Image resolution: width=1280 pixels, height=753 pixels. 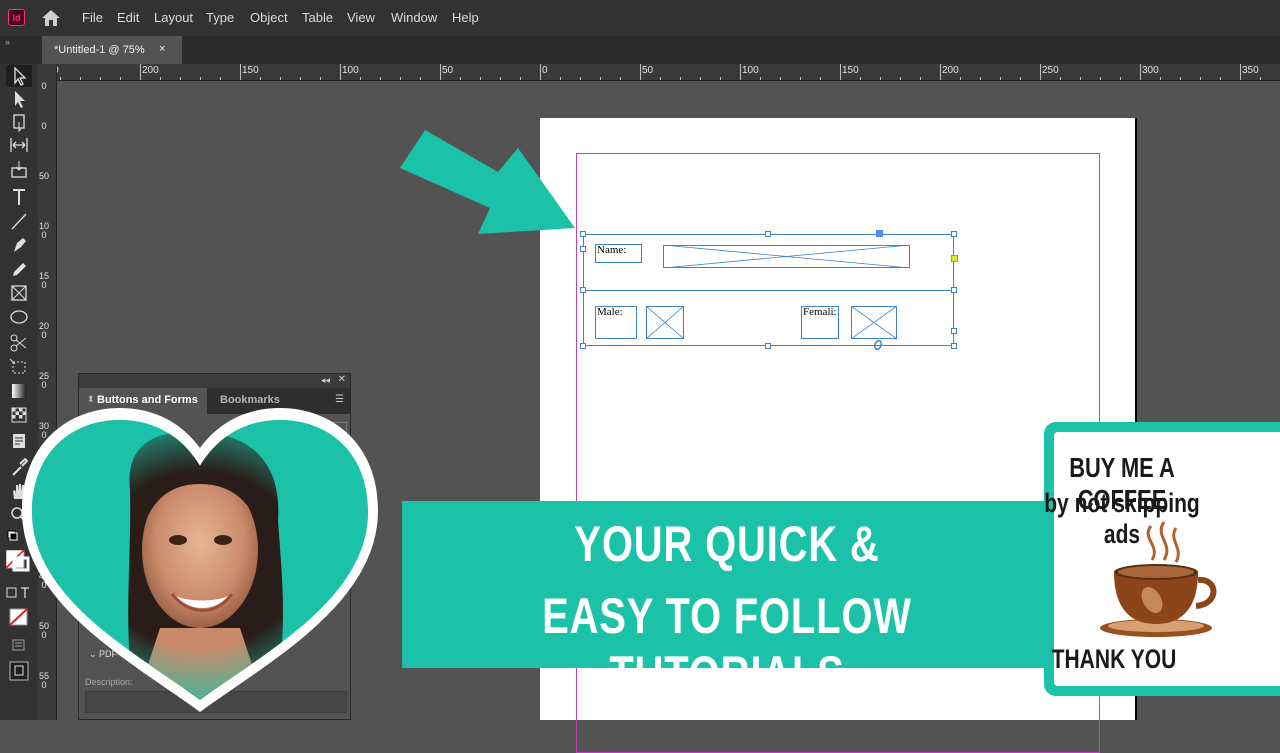 I want to click on content-grabber-handle, so click(x=879, y=233).